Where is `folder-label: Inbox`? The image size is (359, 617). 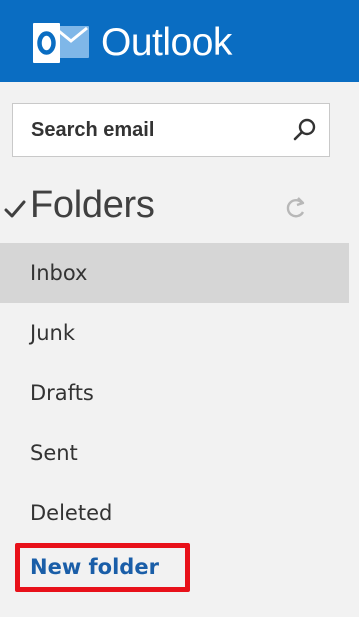 folder-label: Inbox is located at coordinates (59, 273).